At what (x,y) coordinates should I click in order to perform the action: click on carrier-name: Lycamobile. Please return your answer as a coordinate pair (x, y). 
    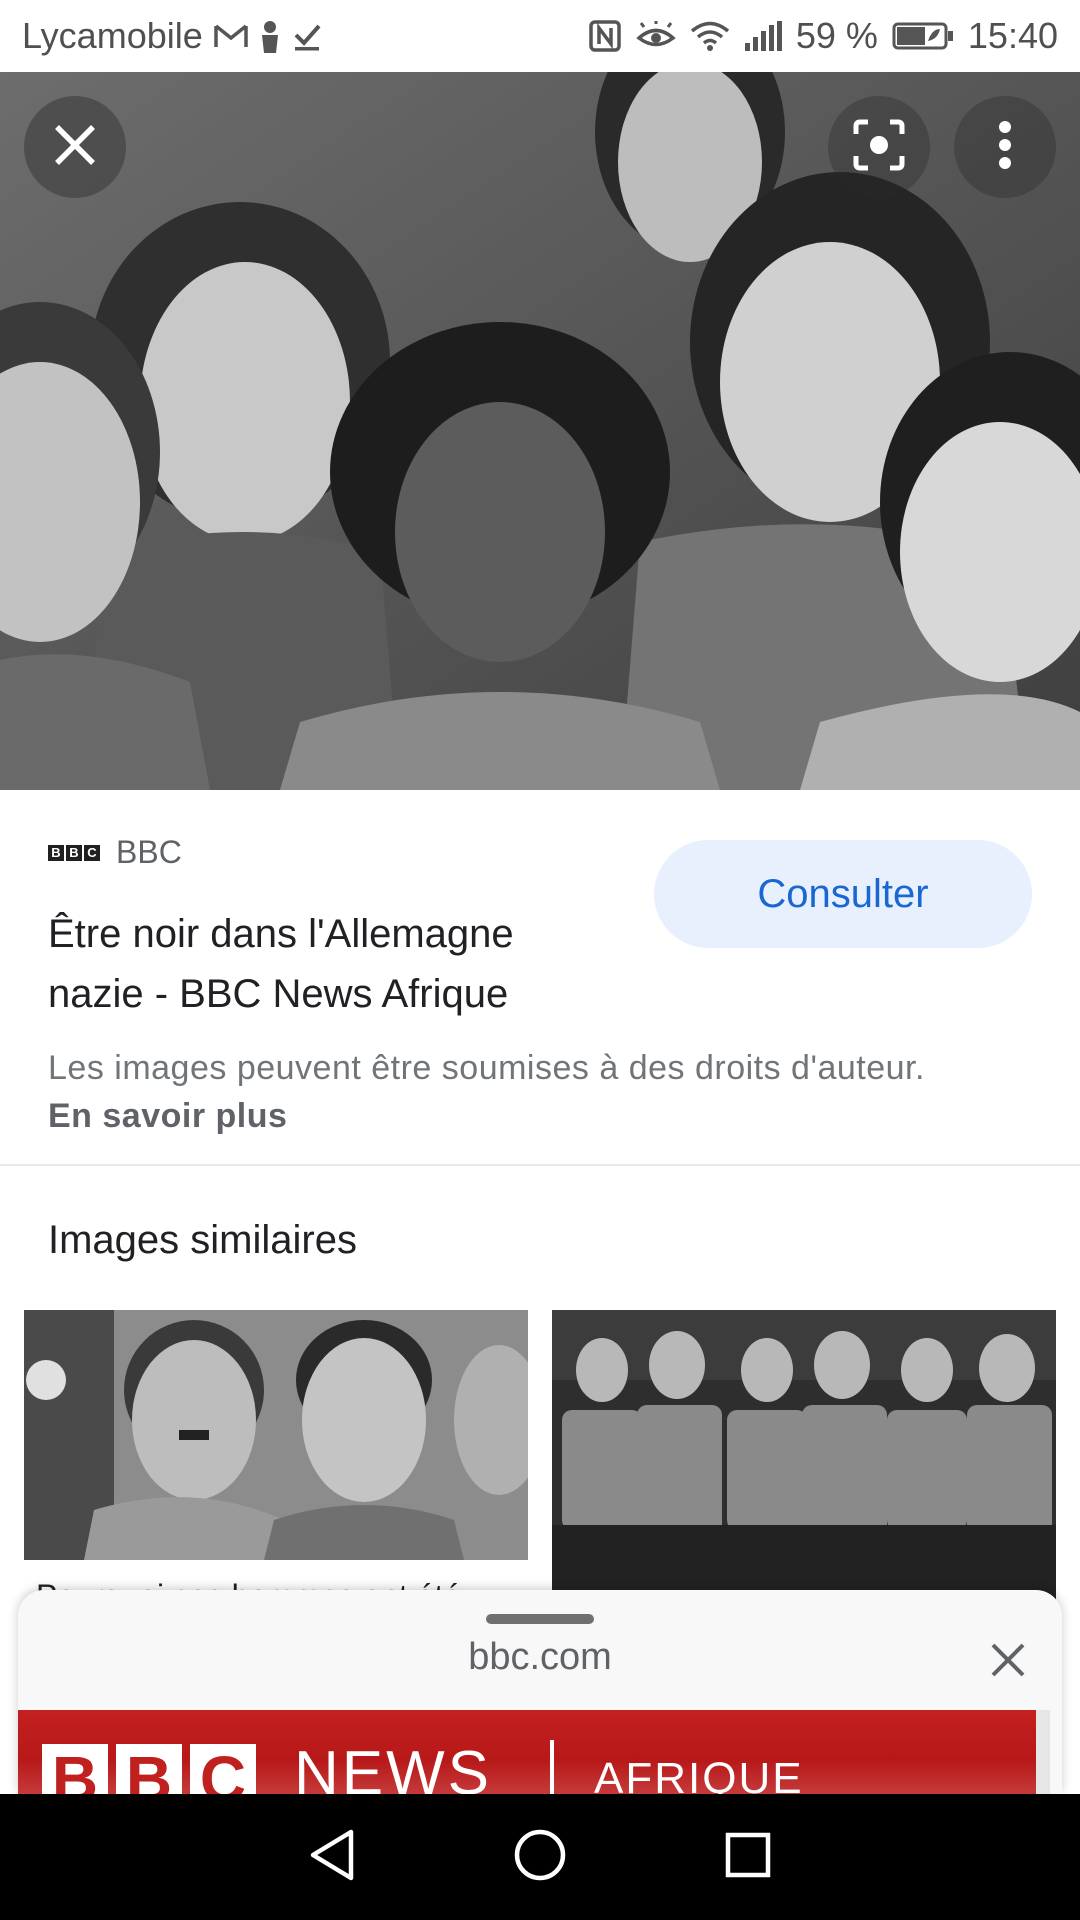
    Looking at the image, I should click on (112, 35).